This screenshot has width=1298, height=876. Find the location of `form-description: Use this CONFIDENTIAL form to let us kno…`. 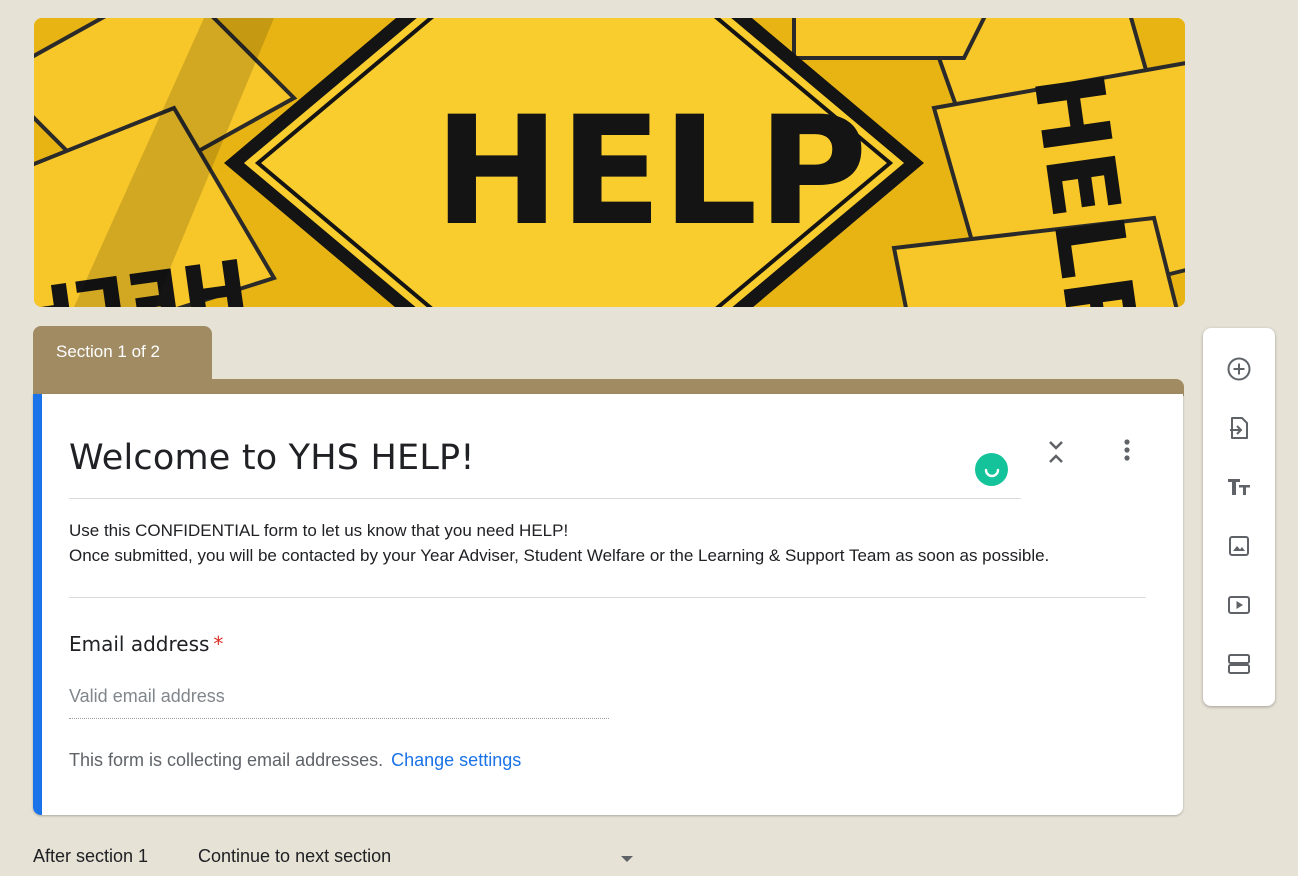

form-description: Use this CONFIDENTIAL form to let us kno… is located at coordinates (609, 543).